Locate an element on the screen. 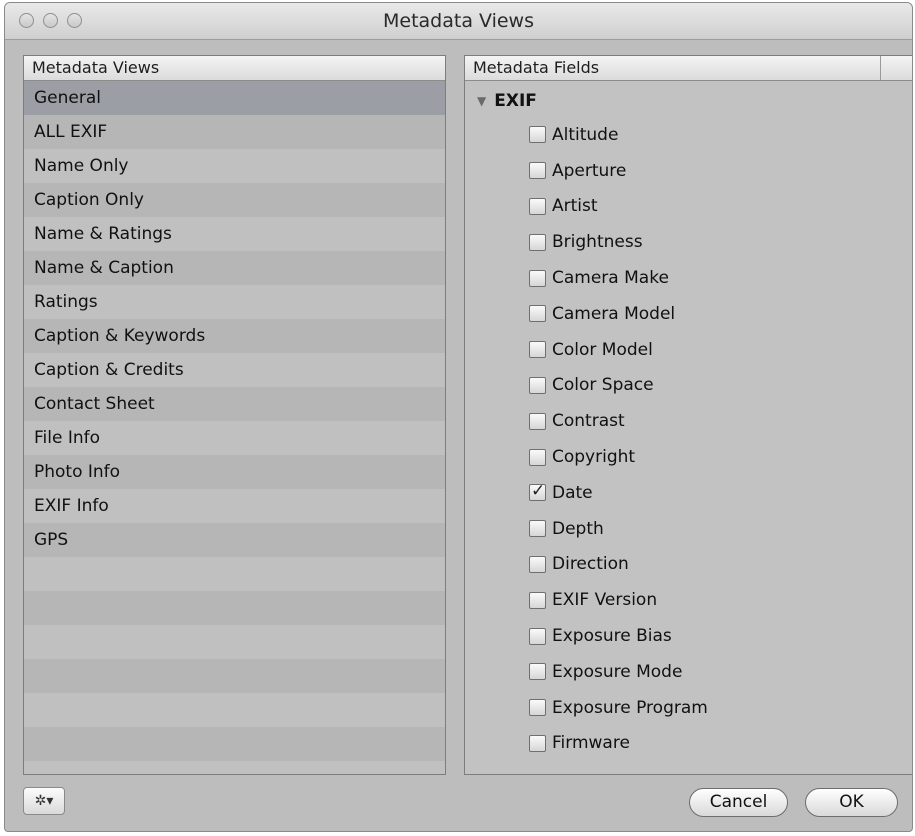 The width and height of the screenshot is (915, 836). gear-menu-button: ✲▾ is located at coordinates (44, 801).